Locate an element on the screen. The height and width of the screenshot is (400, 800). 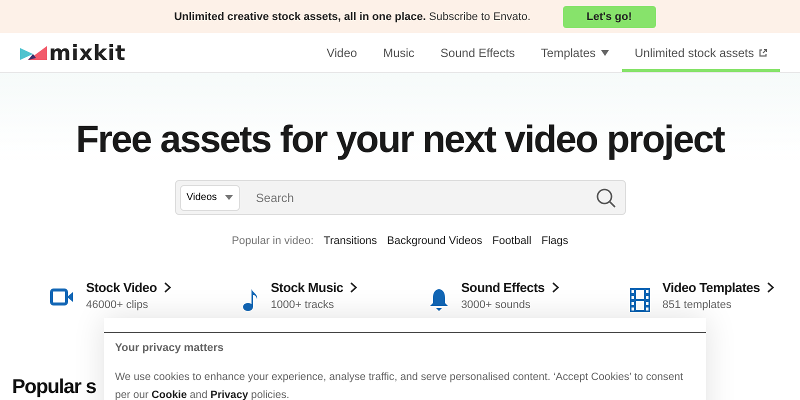
external-link-icon is located at coordinates (763, 52).